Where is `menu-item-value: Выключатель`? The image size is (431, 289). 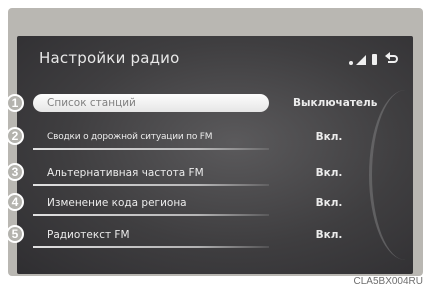
menu-item-value: Выключатель is located at coordinates (335, 103).